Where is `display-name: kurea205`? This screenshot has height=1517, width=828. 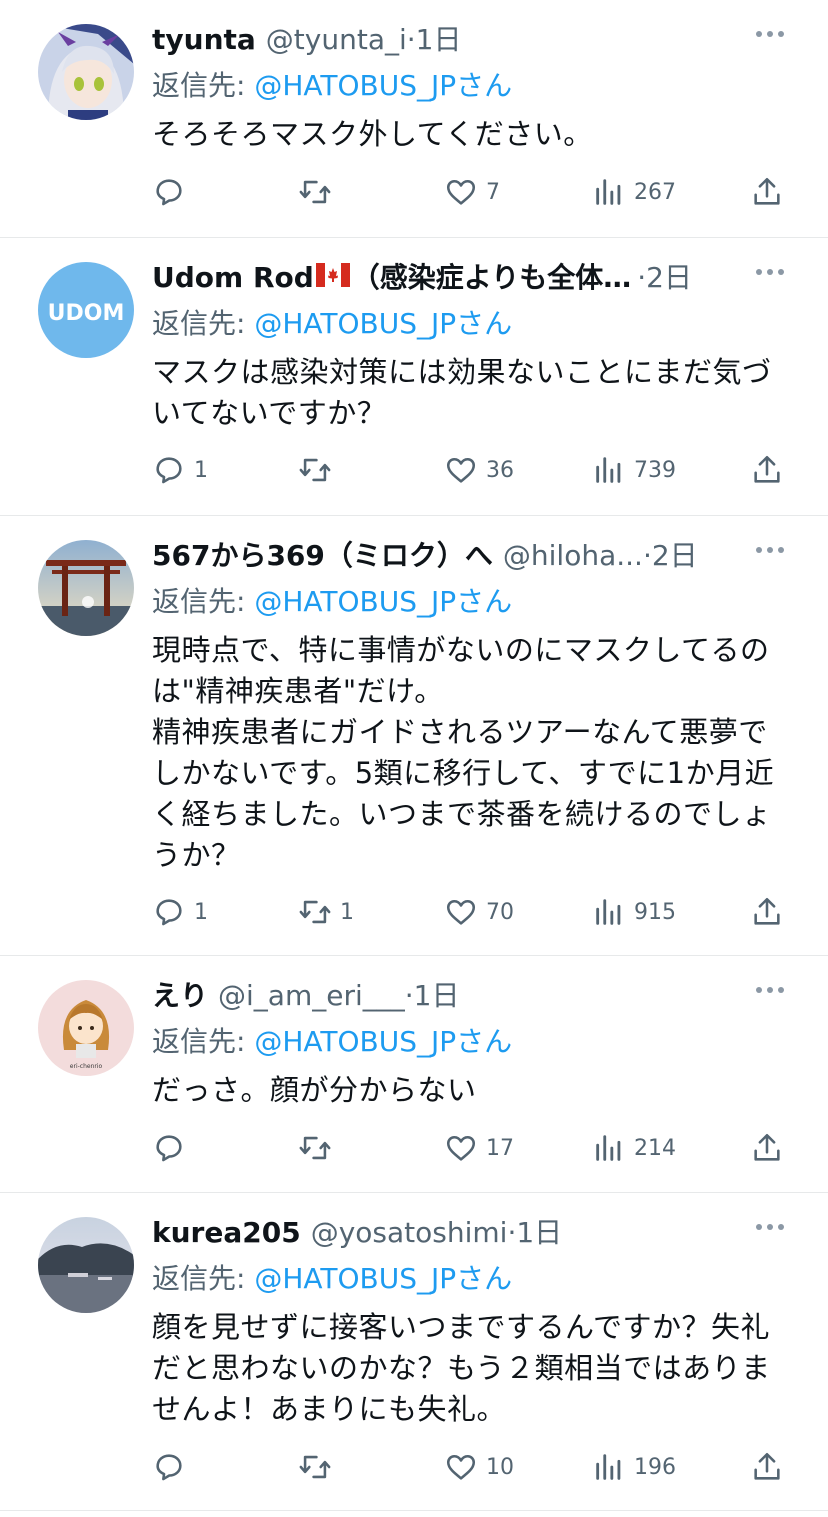
display-name: kurea205 is located at coordinates (226, 1233).